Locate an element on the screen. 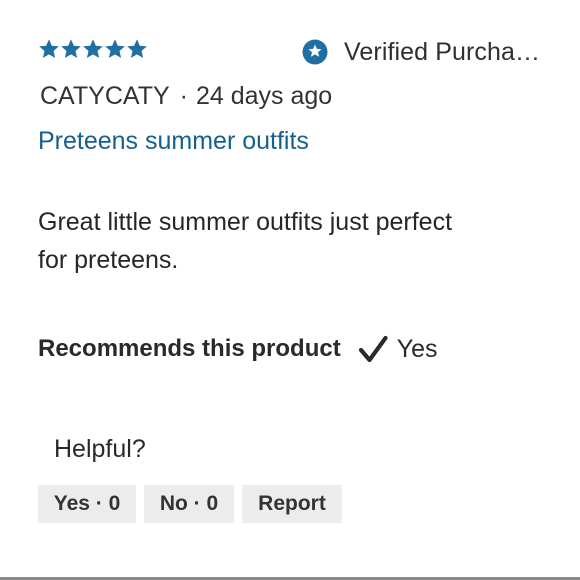 This screenshot has height=580, width=580. helpful-prompt: Helpful? is located at coordinates (100, 449).